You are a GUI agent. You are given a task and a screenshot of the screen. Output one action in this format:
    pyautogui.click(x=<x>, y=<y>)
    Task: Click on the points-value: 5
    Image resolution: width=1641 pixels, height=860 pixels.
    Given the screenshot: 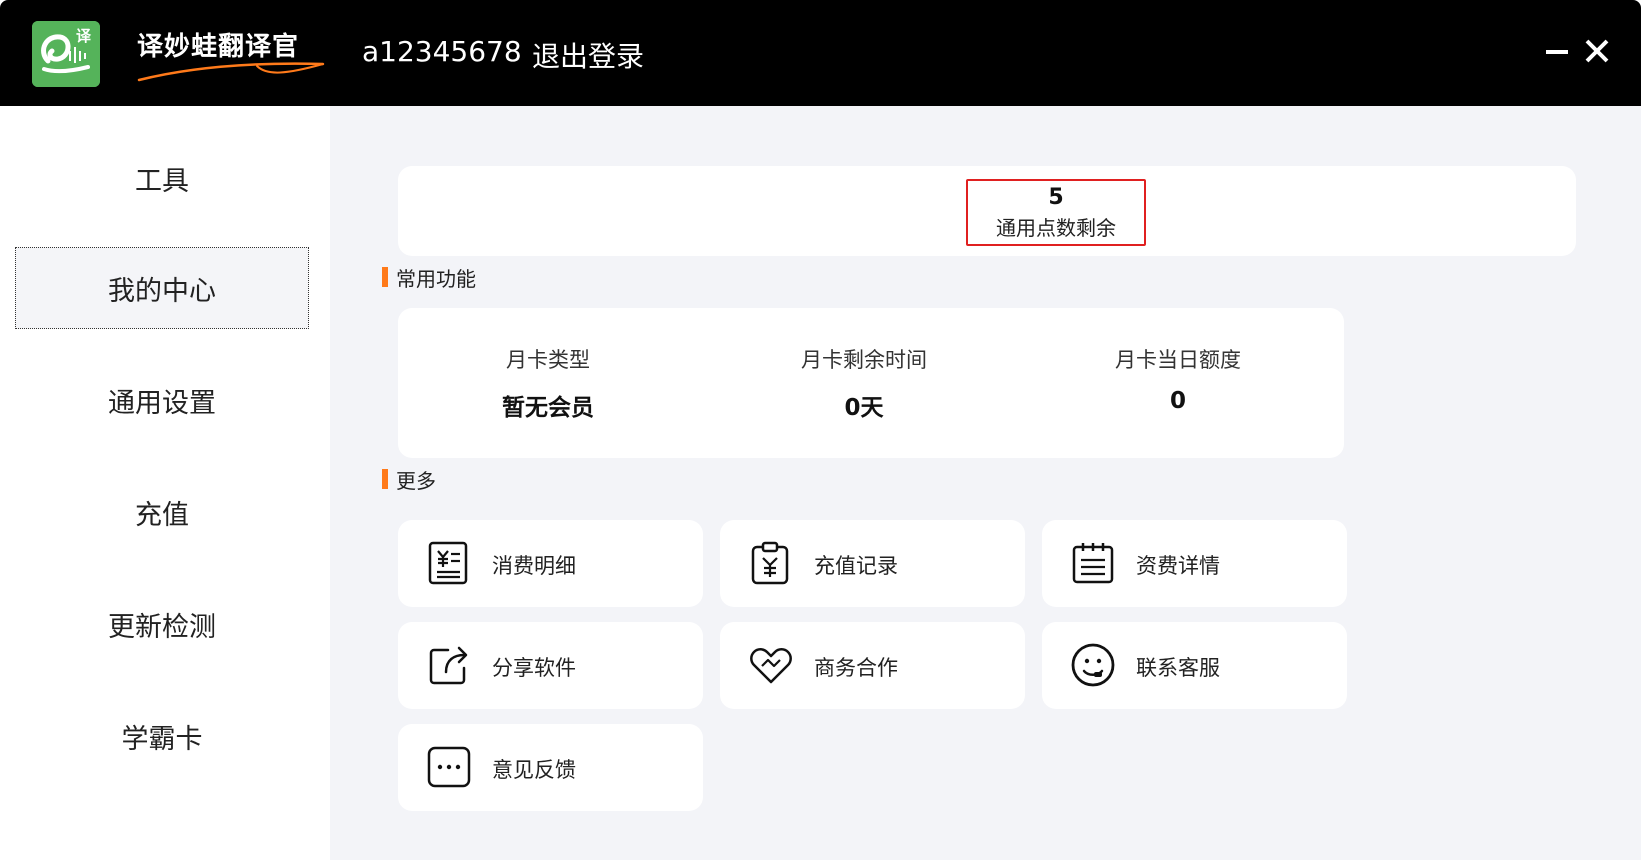 What is the action you would take?
    pyautogui.click(x=1056, y=197)
    